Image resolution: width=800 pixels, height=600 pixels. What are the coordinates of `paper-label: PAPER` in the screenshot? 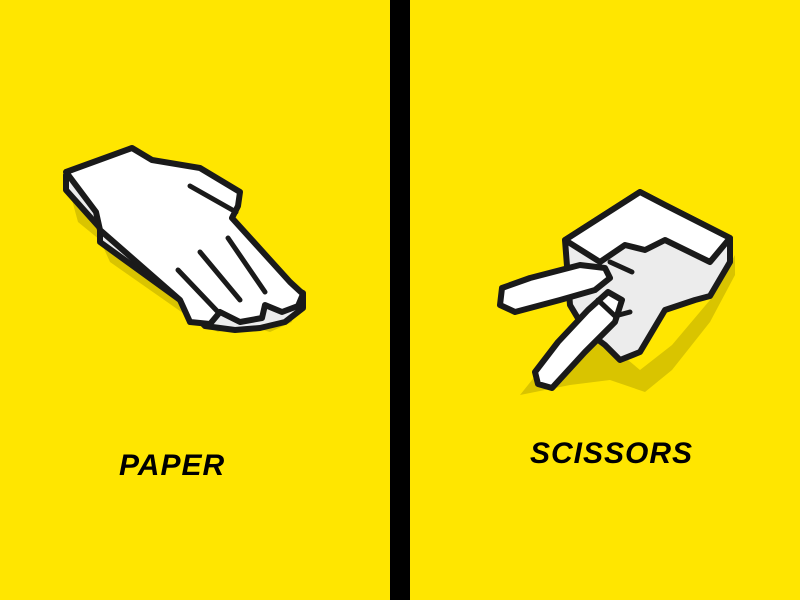 It's located at (172, 465).